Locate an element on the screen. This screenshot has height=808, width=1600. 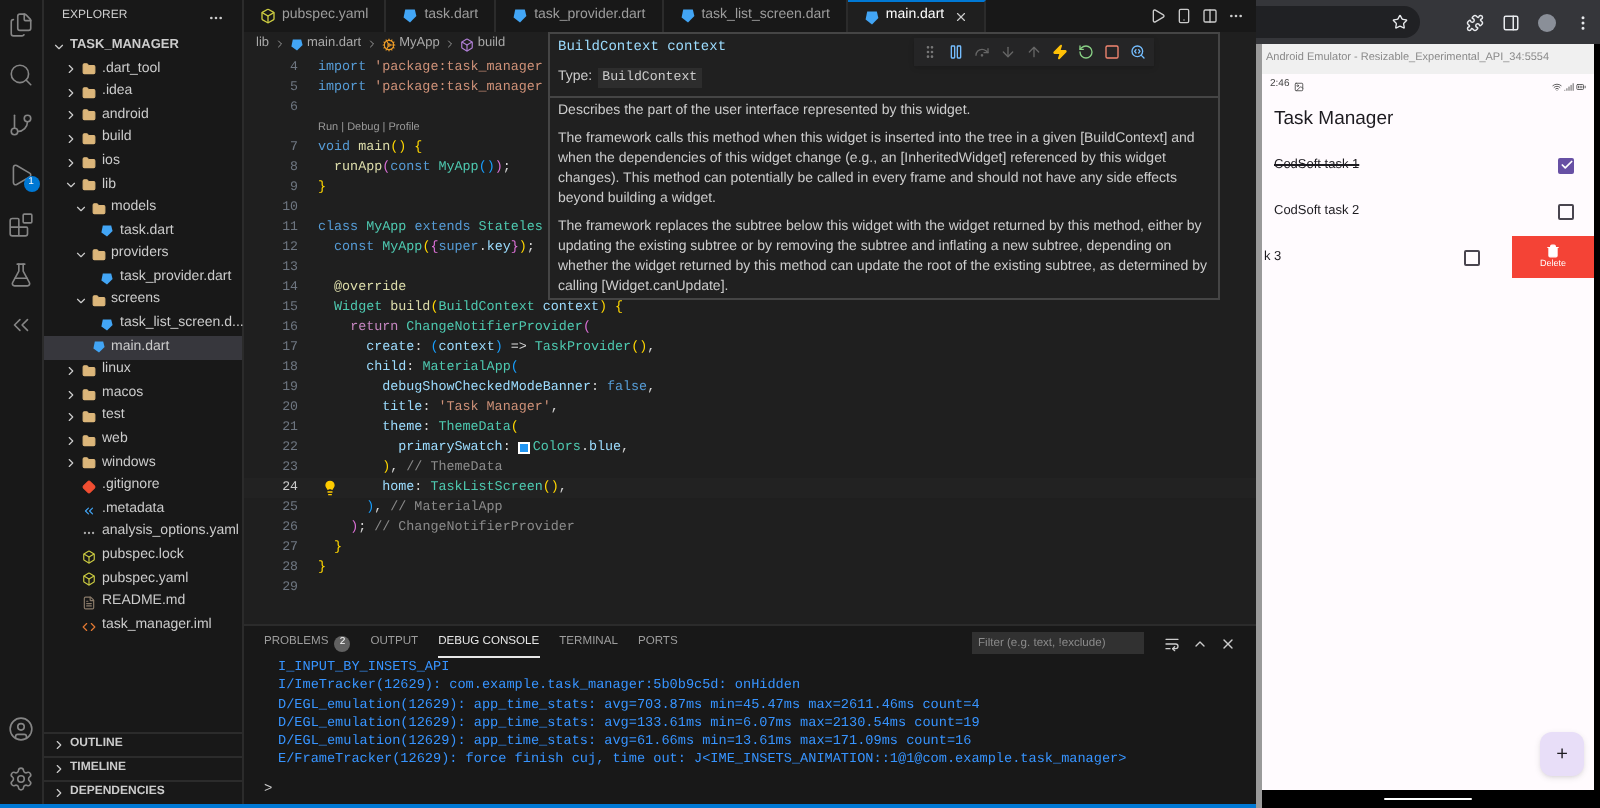
step-out-icon is located at coordinates (1034, 52).